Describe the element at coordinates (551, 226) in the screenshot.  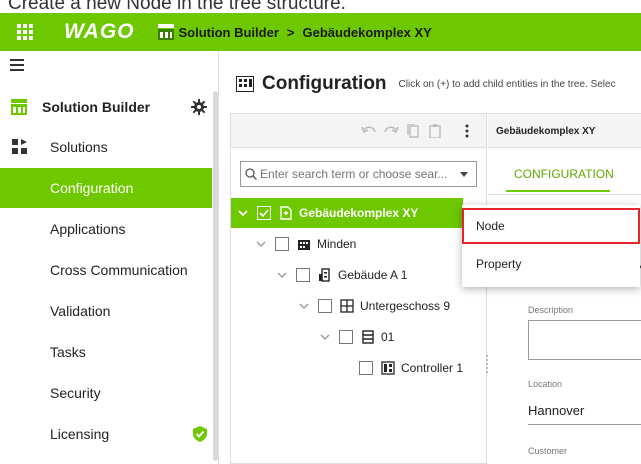
I see `menu-item-node: Node` at that location.